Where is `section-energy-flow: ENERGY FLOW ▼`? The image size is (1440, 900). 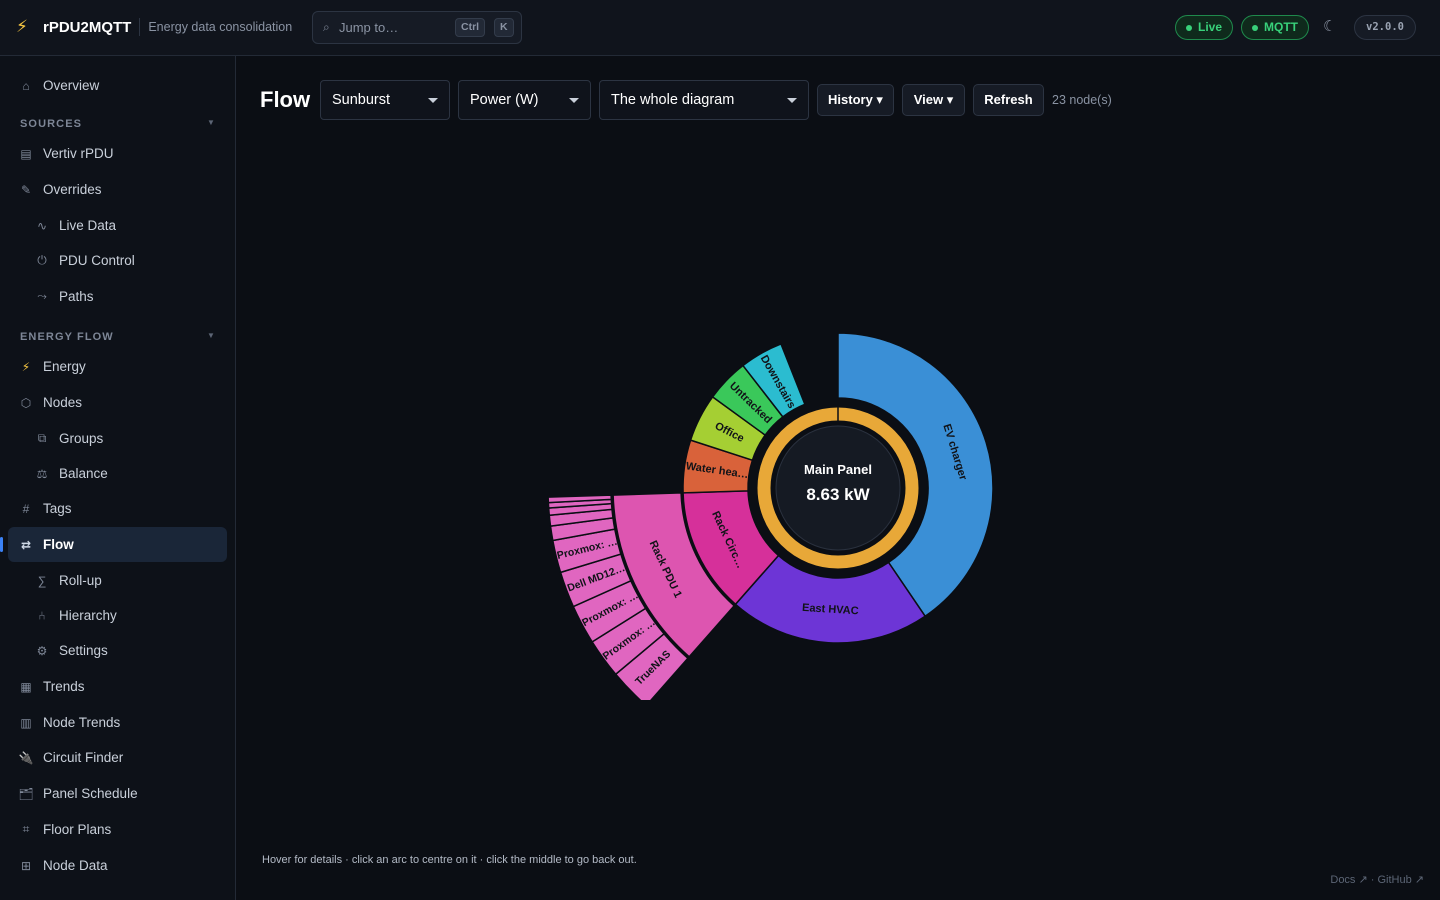
section-energy-flow: ENERGY FLOW ▼ is located at coordinates (118, 339).